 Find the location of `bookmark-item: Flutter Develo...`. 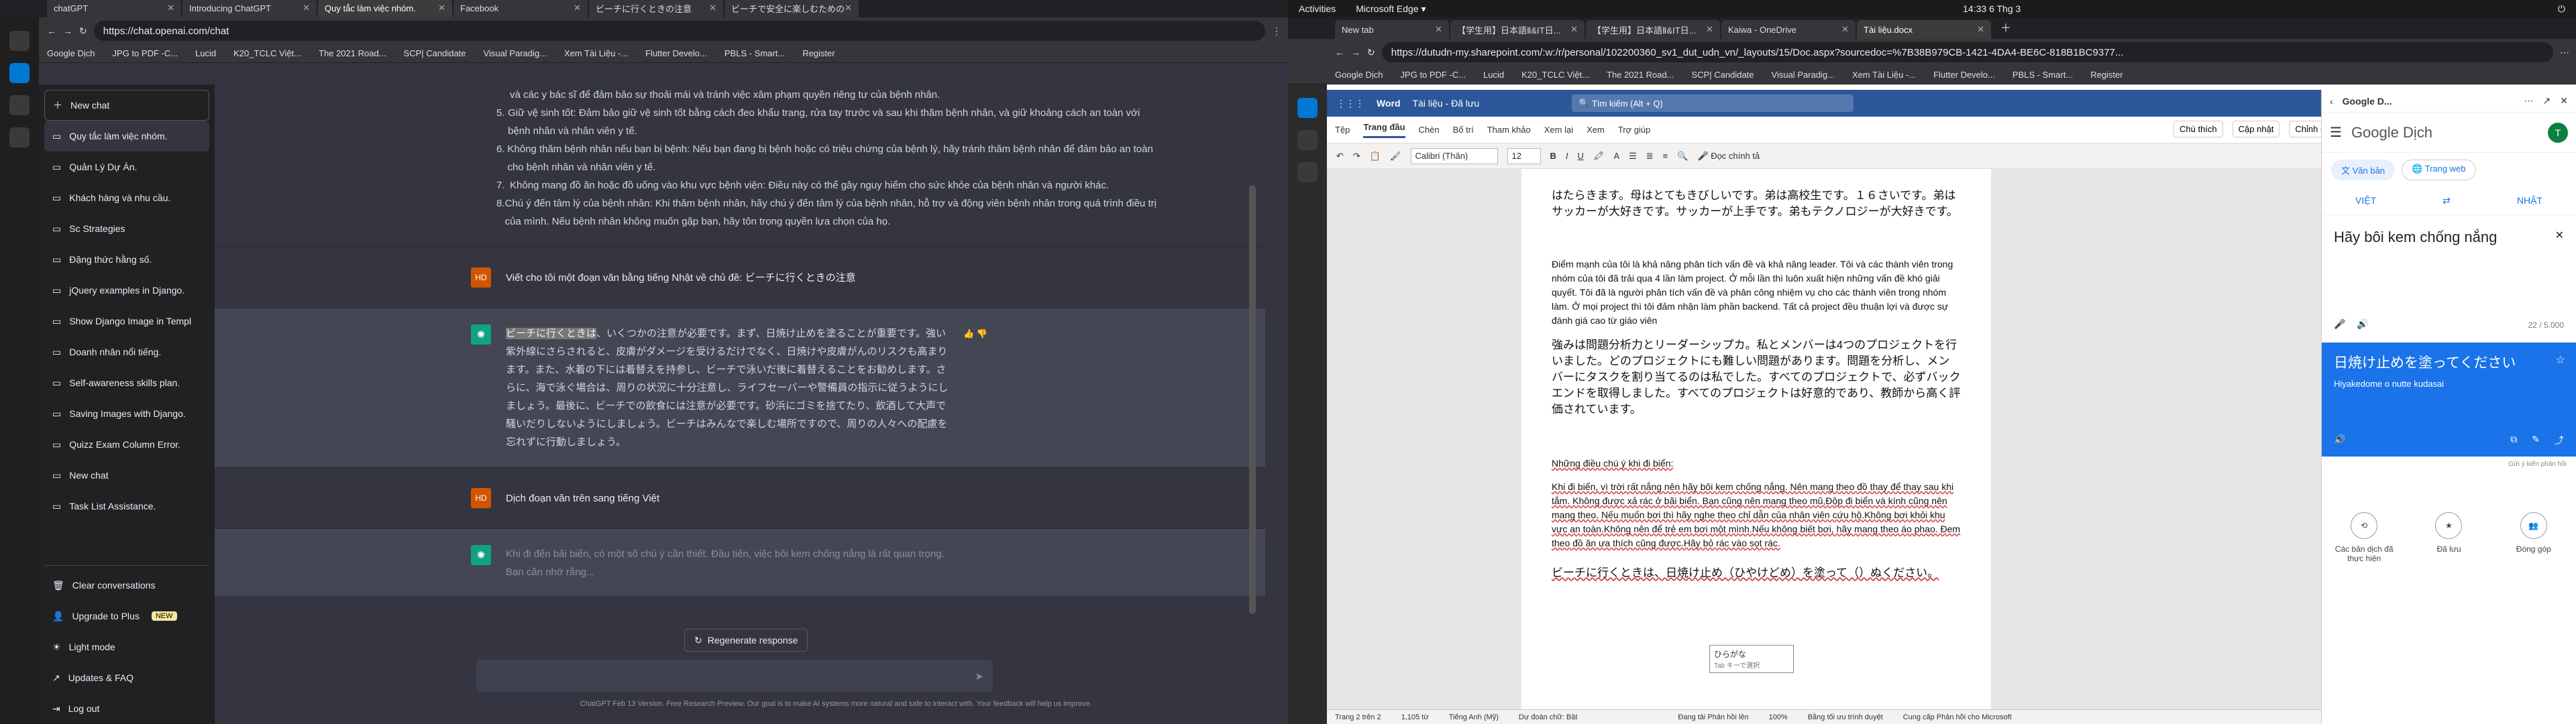

bookmark-item: Flutter Develo... is located at coordinates (1964, 75).